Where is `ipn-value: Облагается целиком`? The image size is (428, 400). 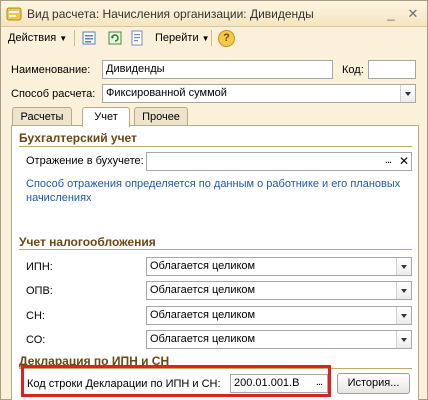
ipn-value: Облагается целиком is located at coordinates (203, 266).